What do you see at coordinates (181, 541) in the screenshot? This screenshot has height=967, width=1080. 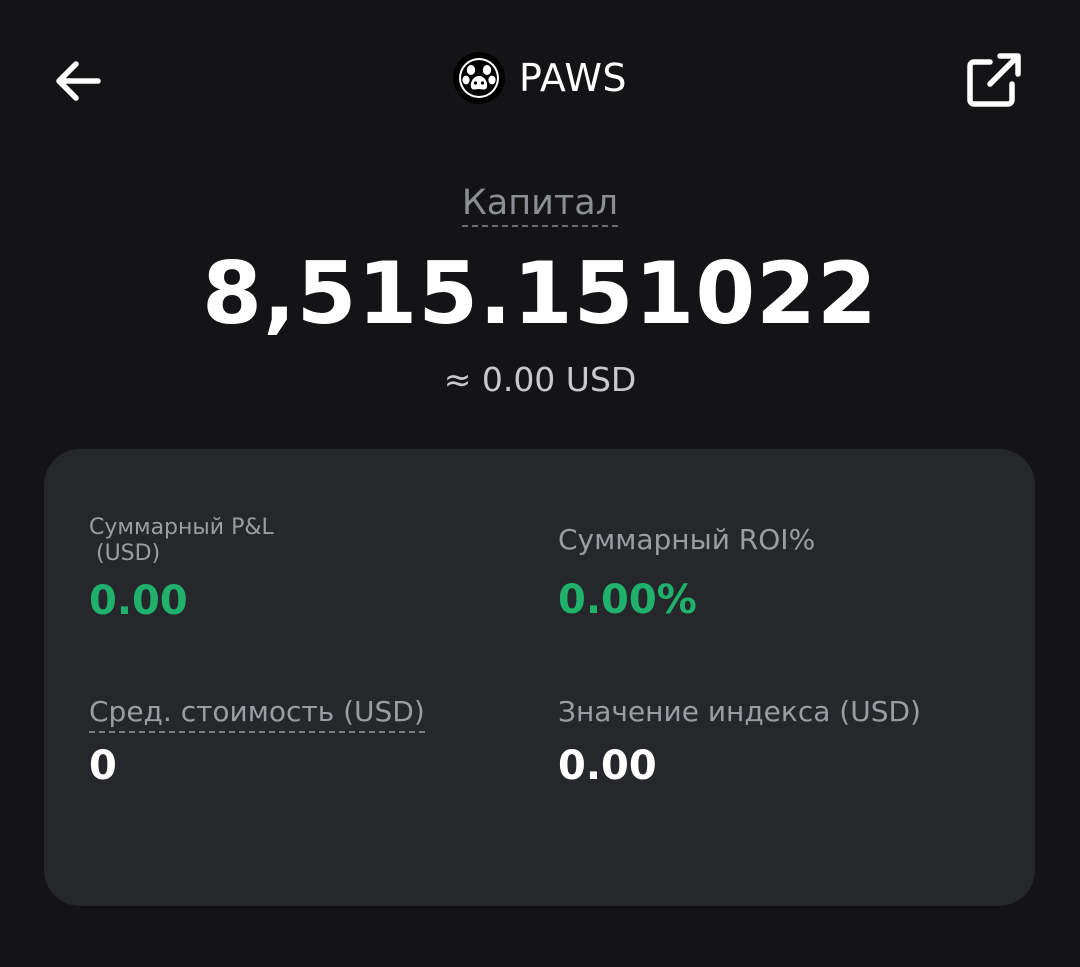 I see `total-pnl-label: Суммарный P&L (USD)` at bounding box center [181, 541].